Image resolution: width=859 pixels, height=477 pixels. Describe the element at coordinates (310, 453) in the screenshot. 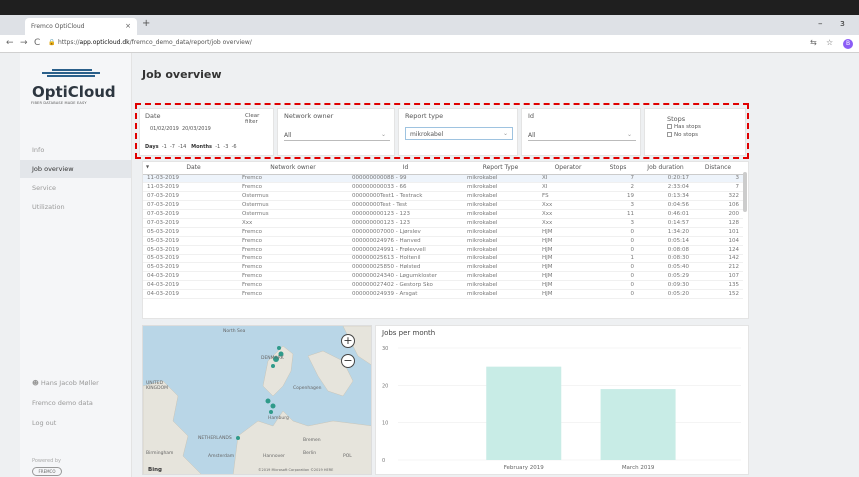

I see `map-label: Berlin` at that location.